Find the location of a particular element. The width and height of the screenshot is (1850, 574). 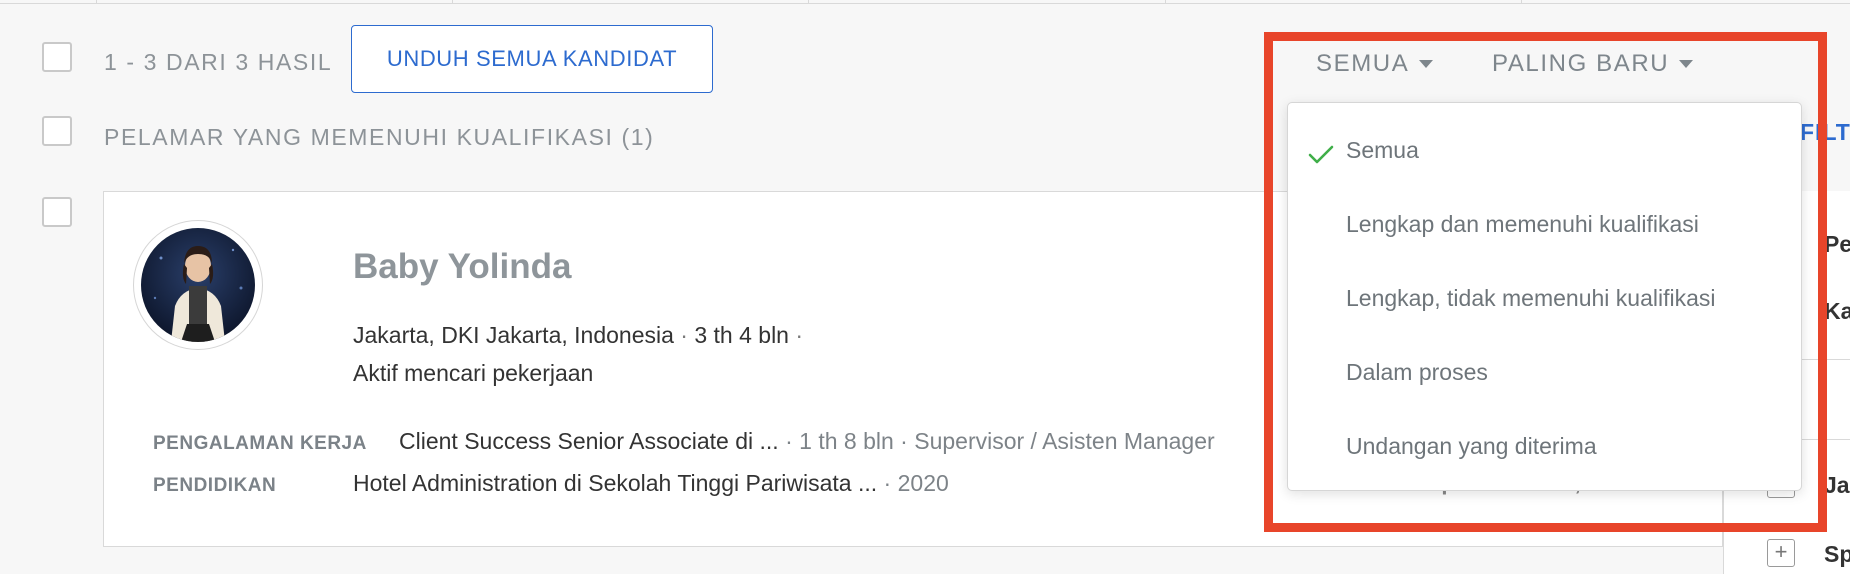

filter-link: FILTER is located at coordinates (1825, 132).